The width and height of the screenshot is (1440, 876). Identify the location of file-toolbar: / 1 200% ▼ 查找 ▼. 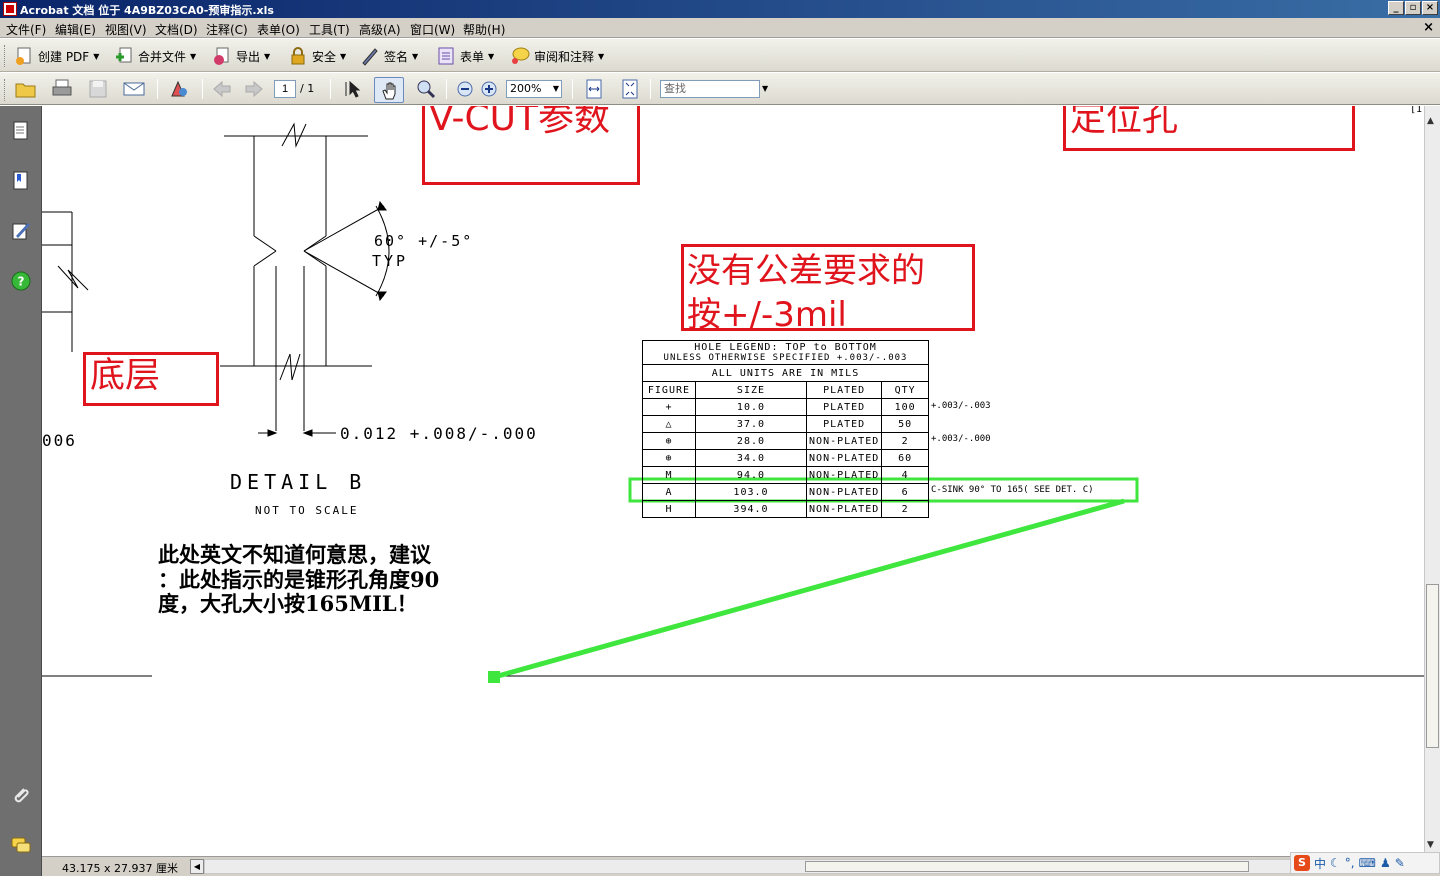
(720, 89).